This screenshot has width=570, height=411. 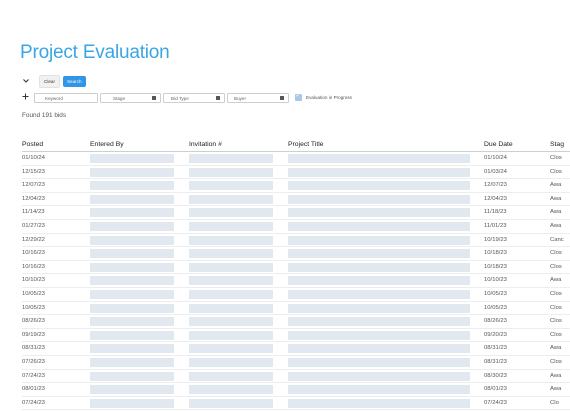 I want to click on table-row: 12/15/23 01/03/24 Clos, so click(x=296, y=173).